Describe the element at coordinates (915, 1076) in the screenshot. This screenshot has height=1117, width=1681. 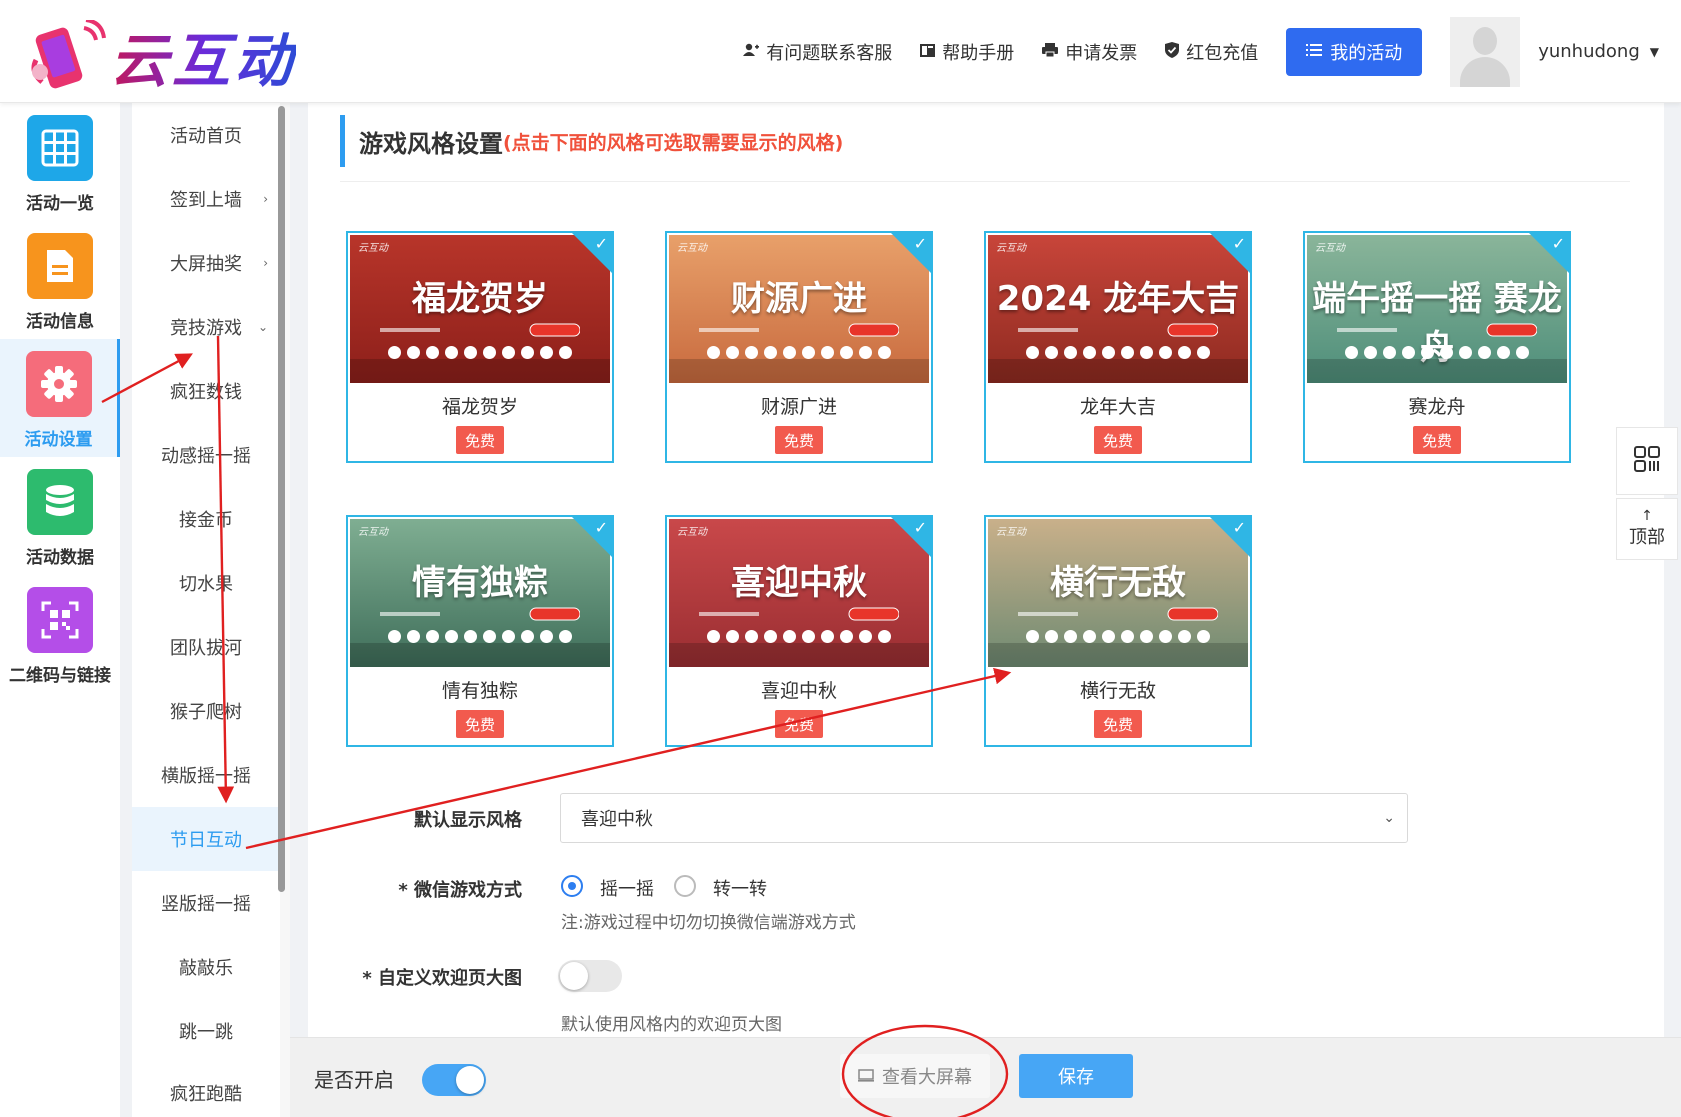
I see `view-big-screen-button: 查看大屏幕` at that location.